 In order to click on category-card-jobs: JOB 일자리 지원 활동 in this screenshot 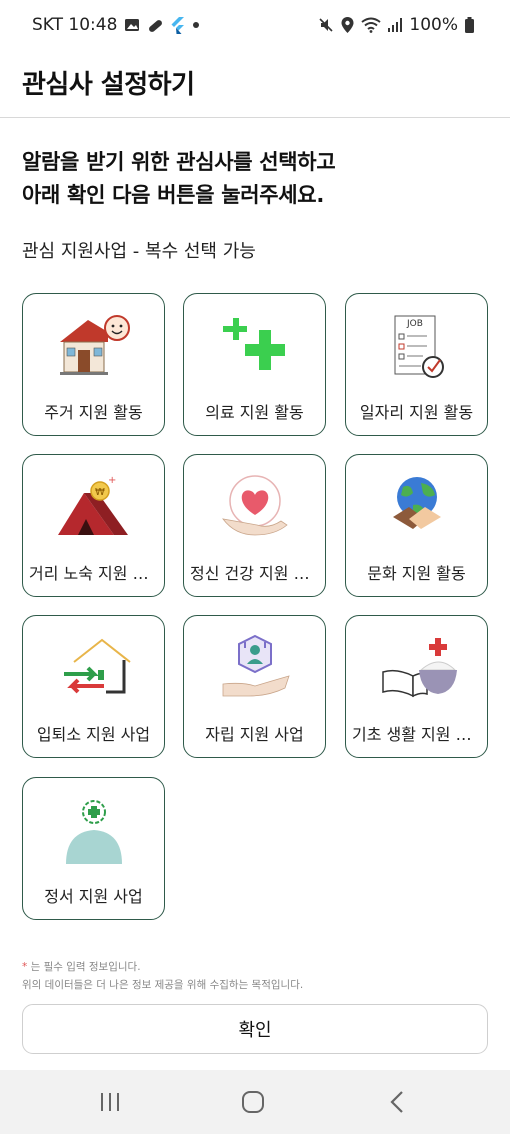, I will do `click(416, 364)`.